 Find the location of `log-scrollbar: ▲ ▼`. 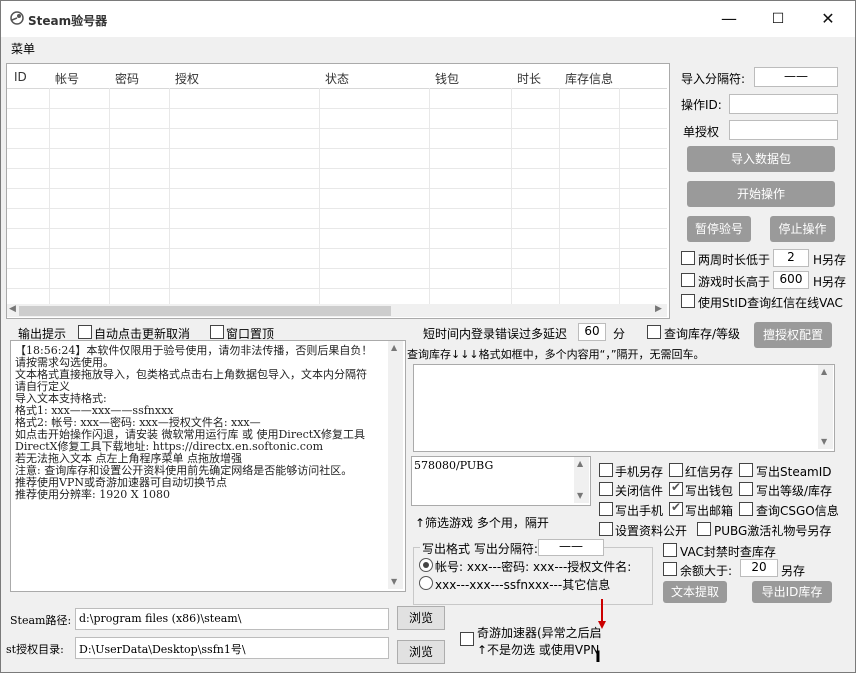

log-scrollbar: ▲ ▼ is located at coordinates (395, 465).